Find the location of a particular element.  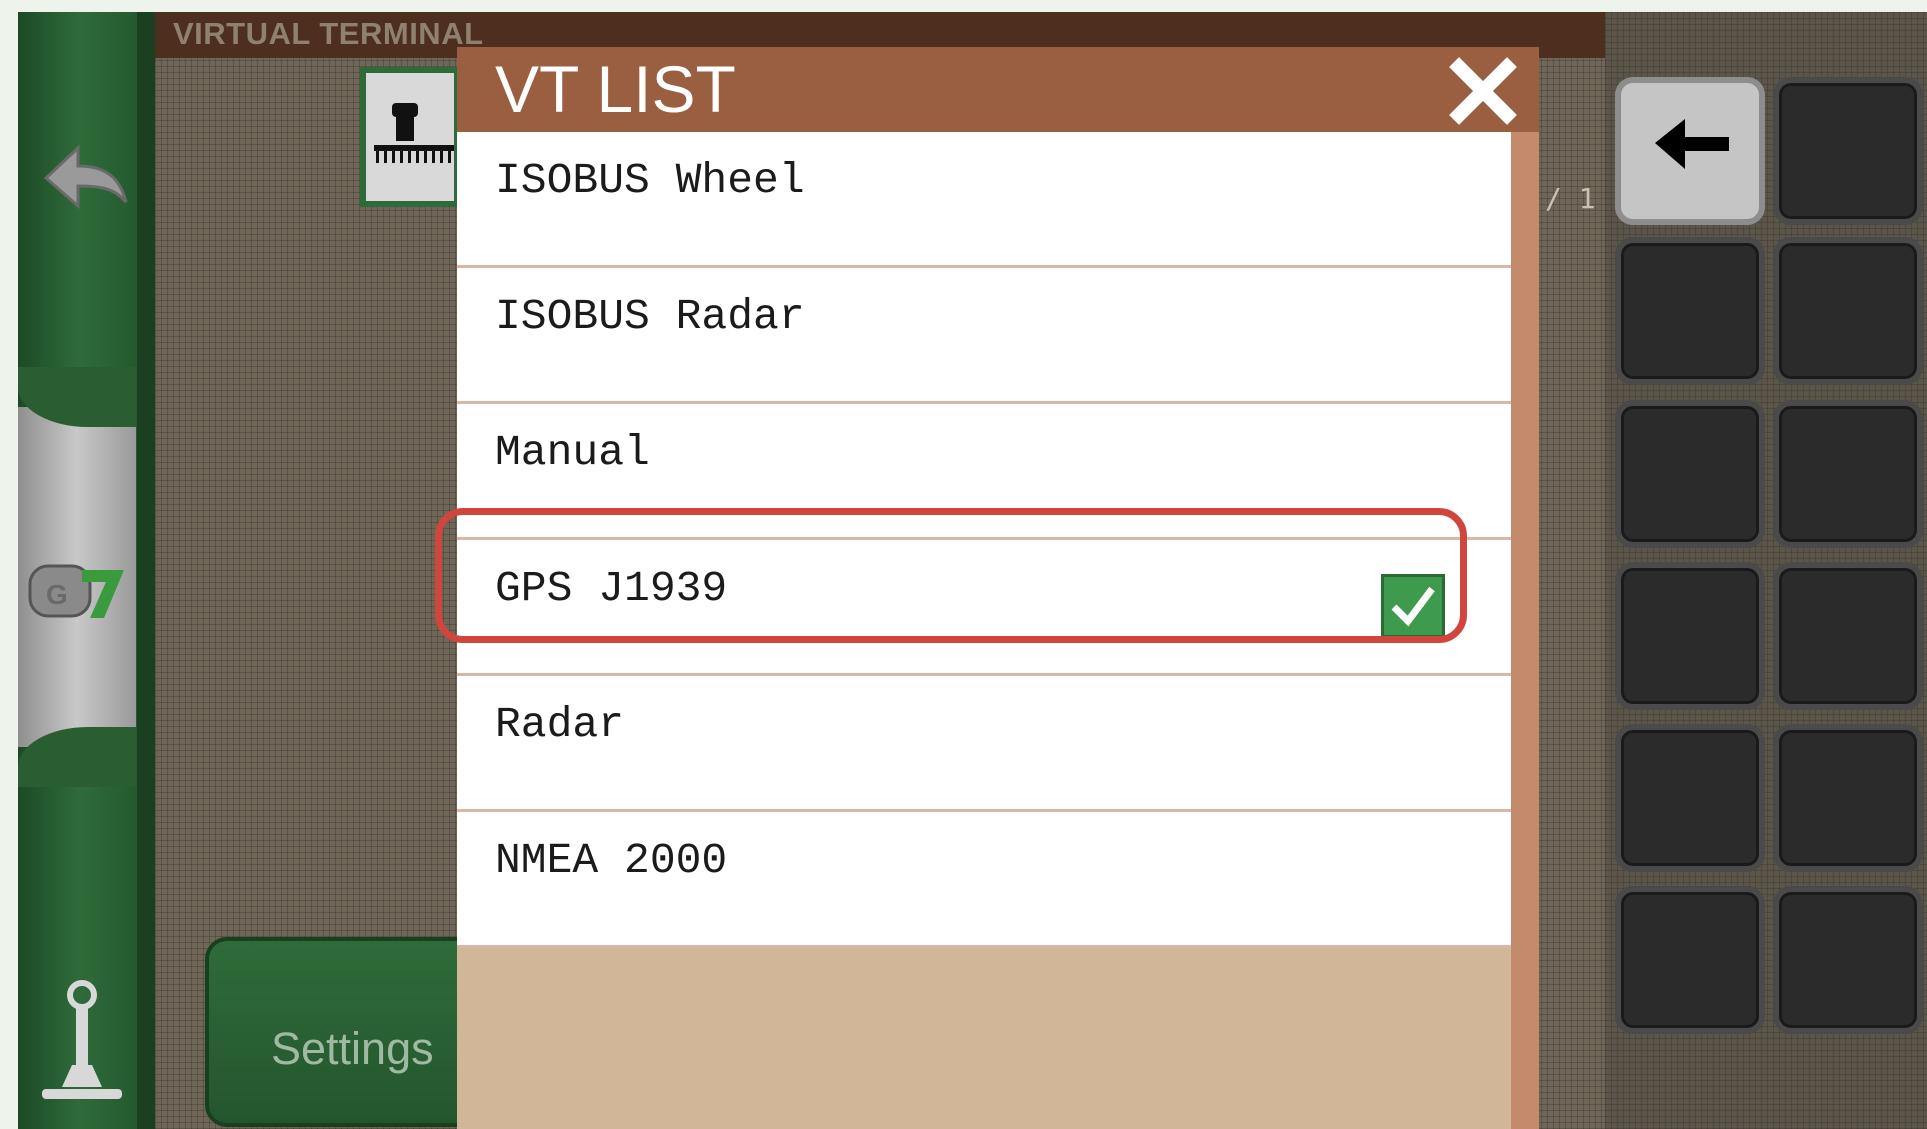

selection-highlight is located at coordinates (951, 575).